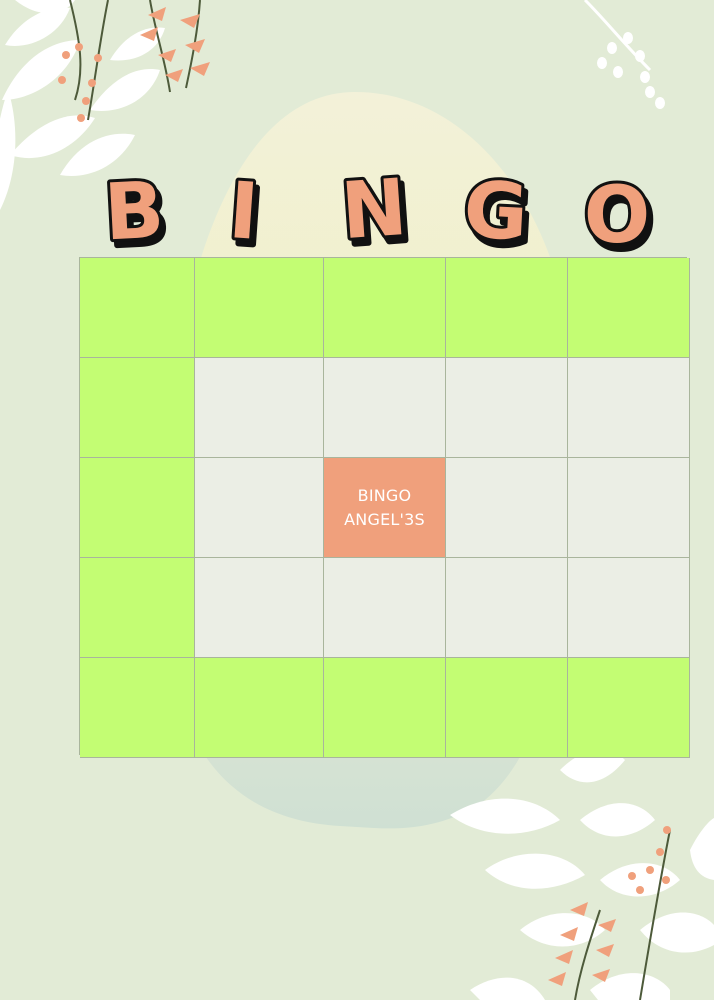 This screenshot has width=714, height=1000. Describe the element at coordinates (609, 913) in the screenshot. I see `bottom-right-berry-sprig` at that location.